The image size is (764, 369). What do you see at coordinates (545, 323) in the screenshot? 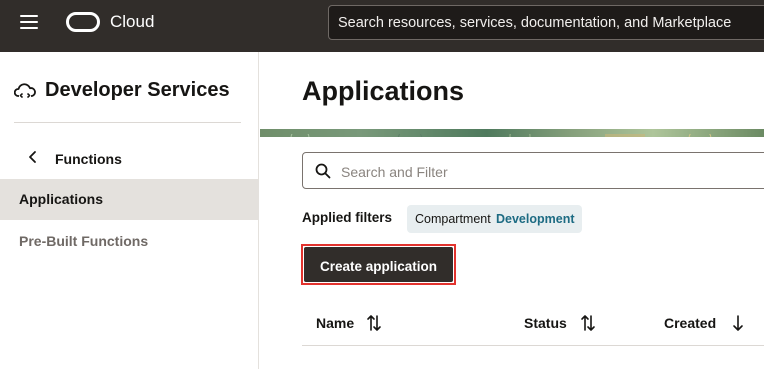
I see `column-header-status: Status` at bounding box center [545, 323].